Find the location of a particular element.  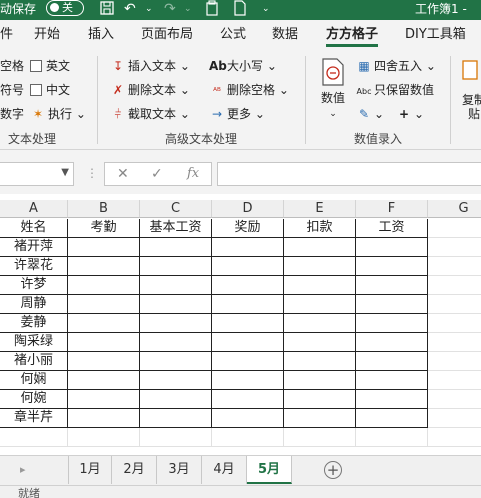

sheet-scroll-arrow-icon: ▸ is located at coordinates (23, 469).